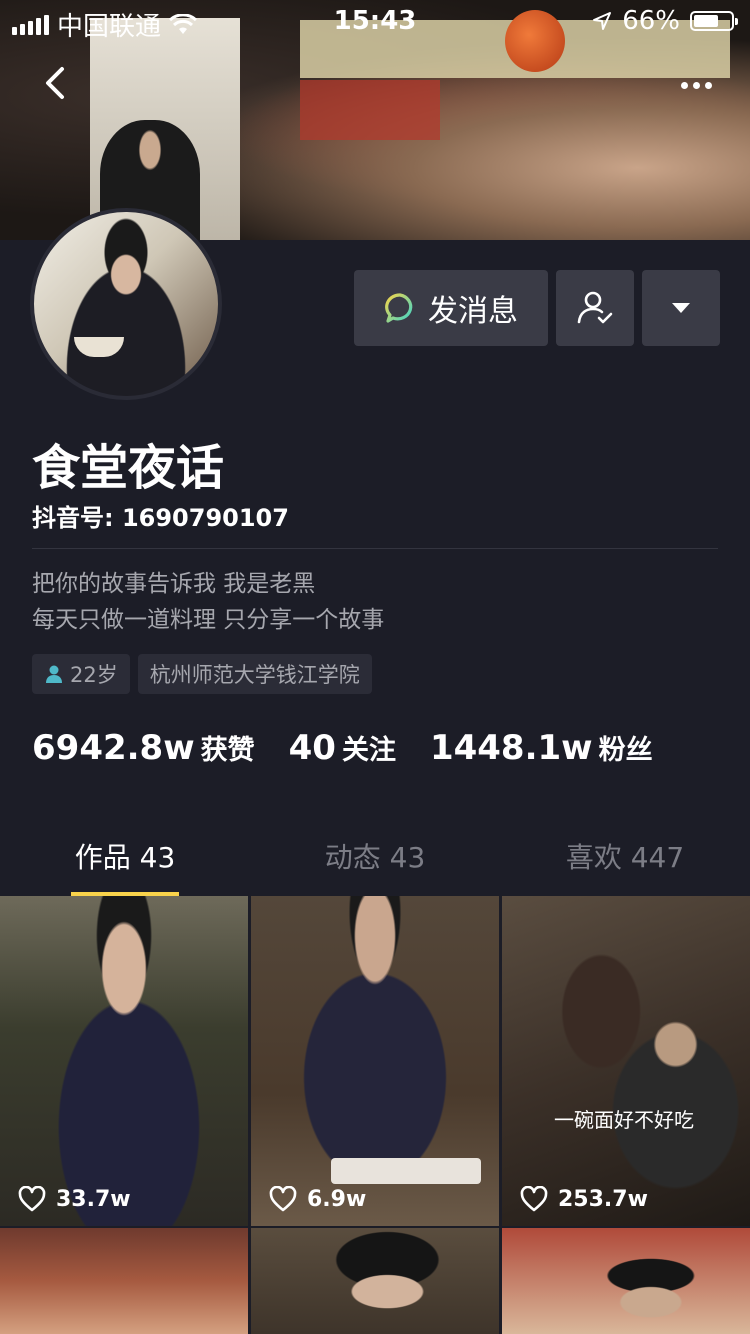  I want to click on send-message-label: 发消息, so click(473, 311).